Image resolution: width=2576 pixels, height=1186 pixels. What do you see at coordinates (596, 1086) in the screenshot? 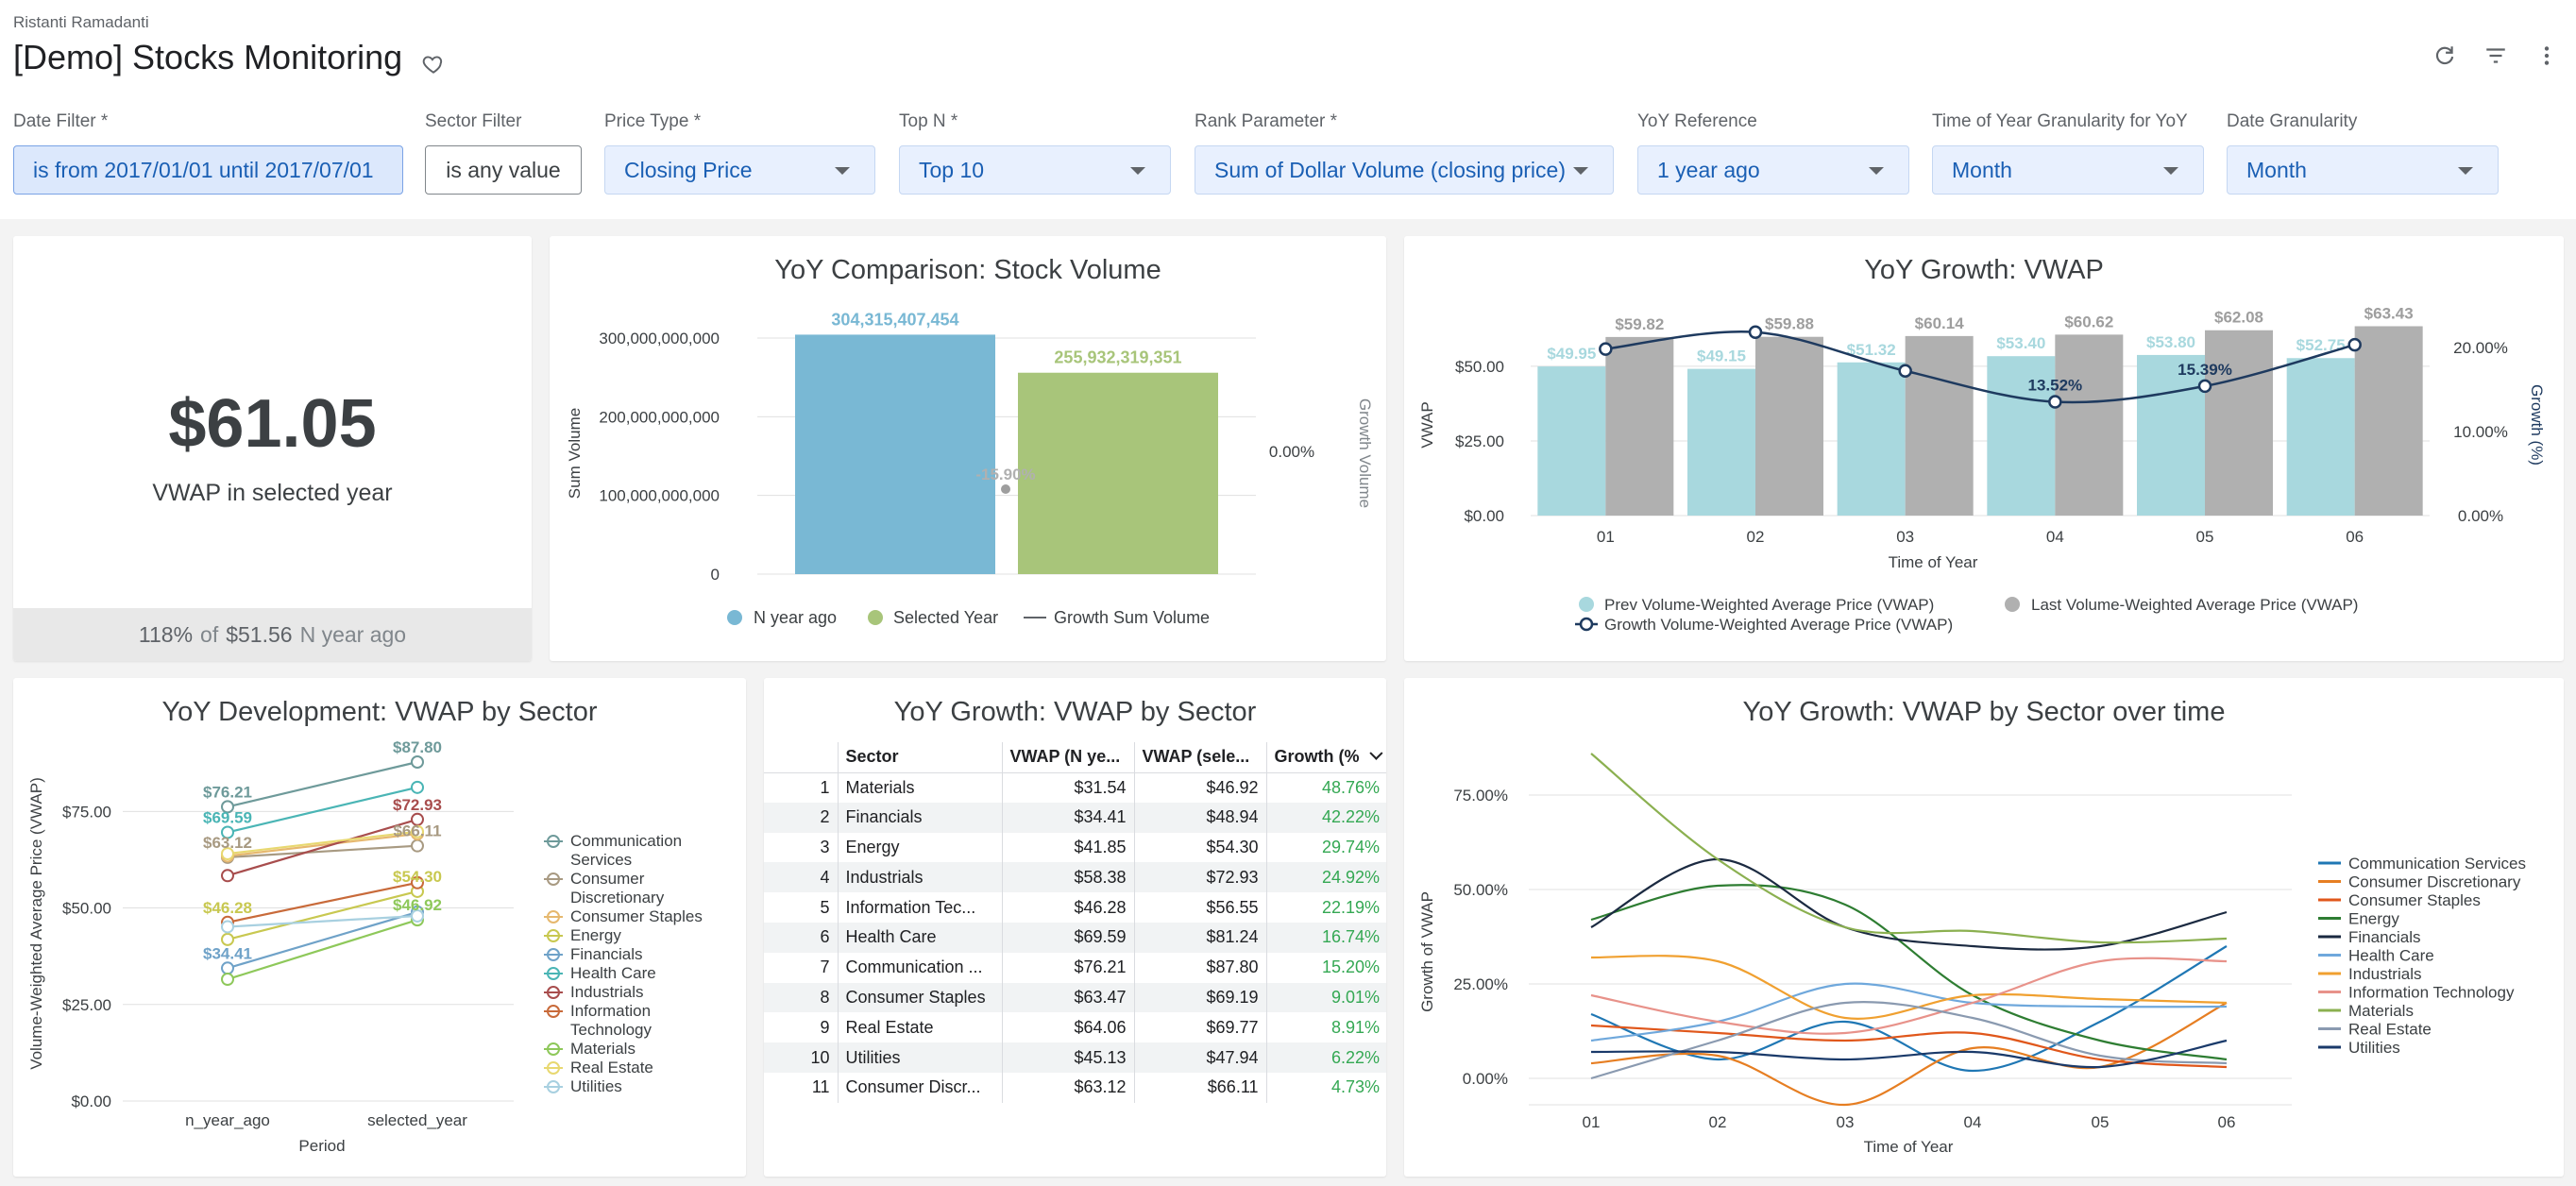
I see `legend-label: Utilities` at bounding box center [596, 1086].